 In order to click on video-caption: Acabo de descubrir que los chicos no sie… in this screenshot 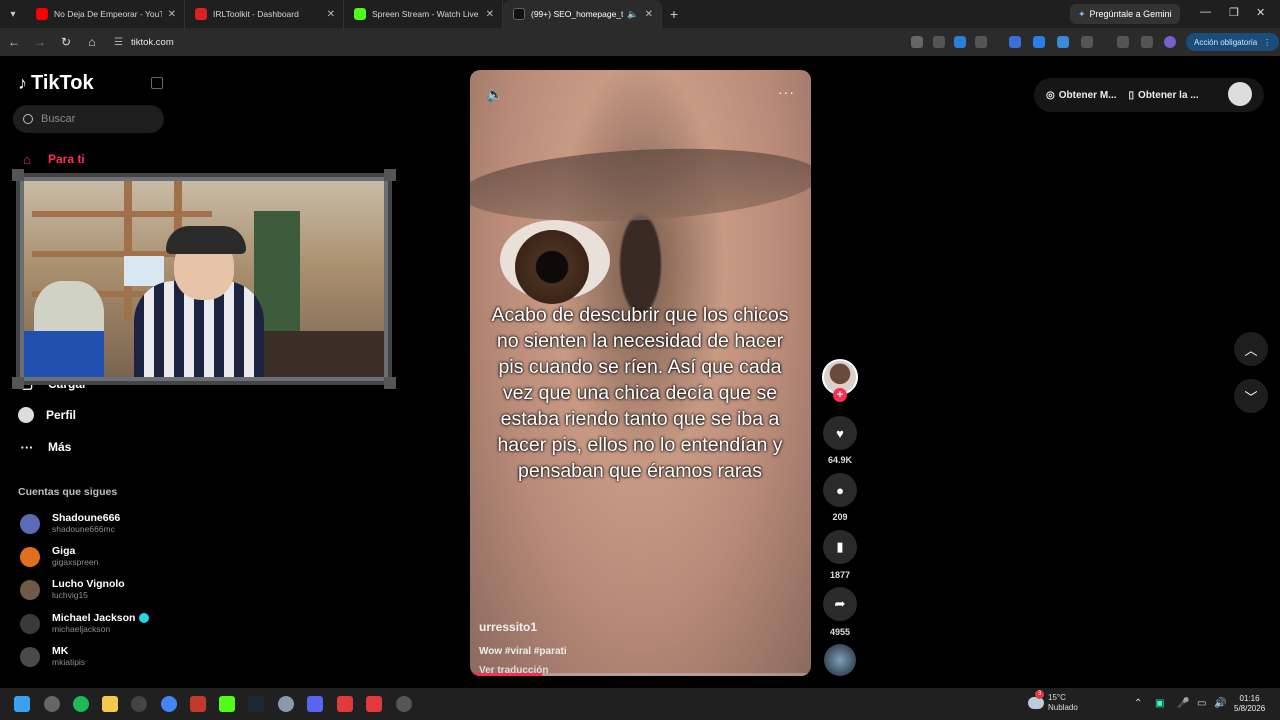, I will do `click(640, 393)`.